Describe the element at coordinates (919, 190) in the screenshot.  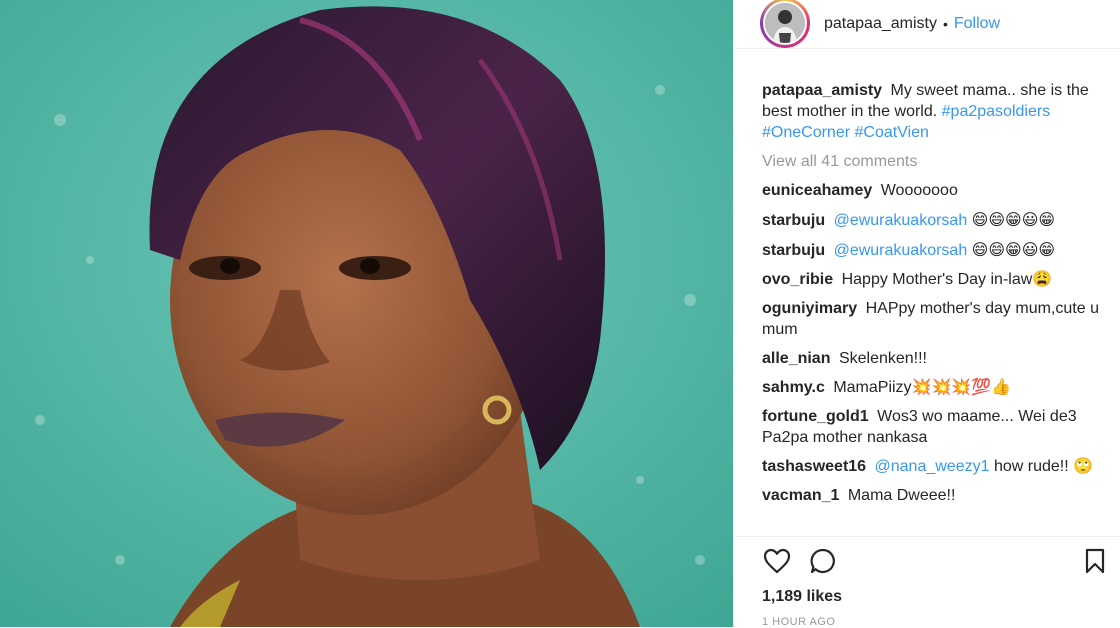
I see `comment-text: Wooooooo` at that location.